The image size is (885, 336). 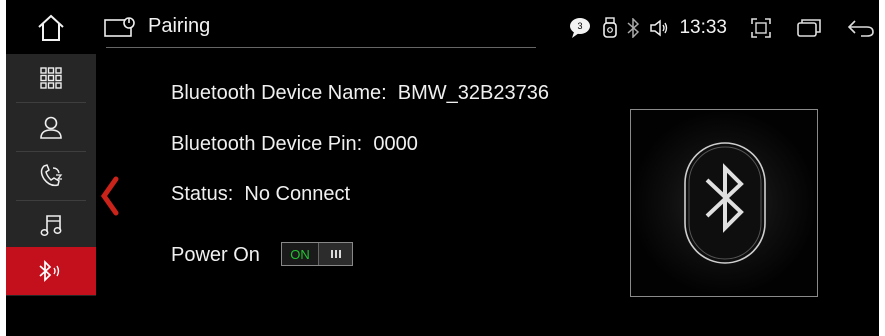 What do you see at coordinates (179, 26) in the screenshot?
I see `page-title: Pairing` at bounding box center [179, 26].